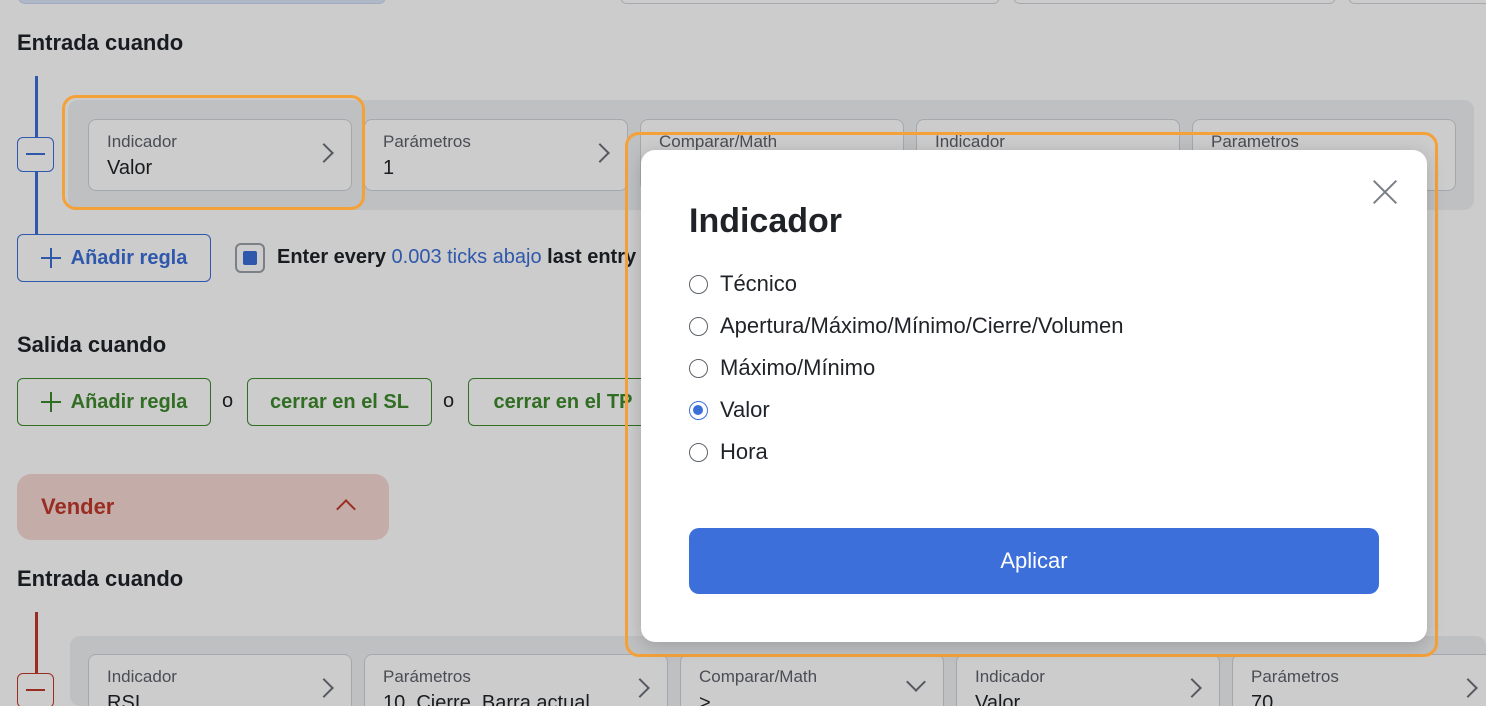 This screenshot has height=706, width=1486. What do you see at coordinates (759, 283) in the screenshot?
I see `option-label: Técnico` at bounding box center [759, 283].